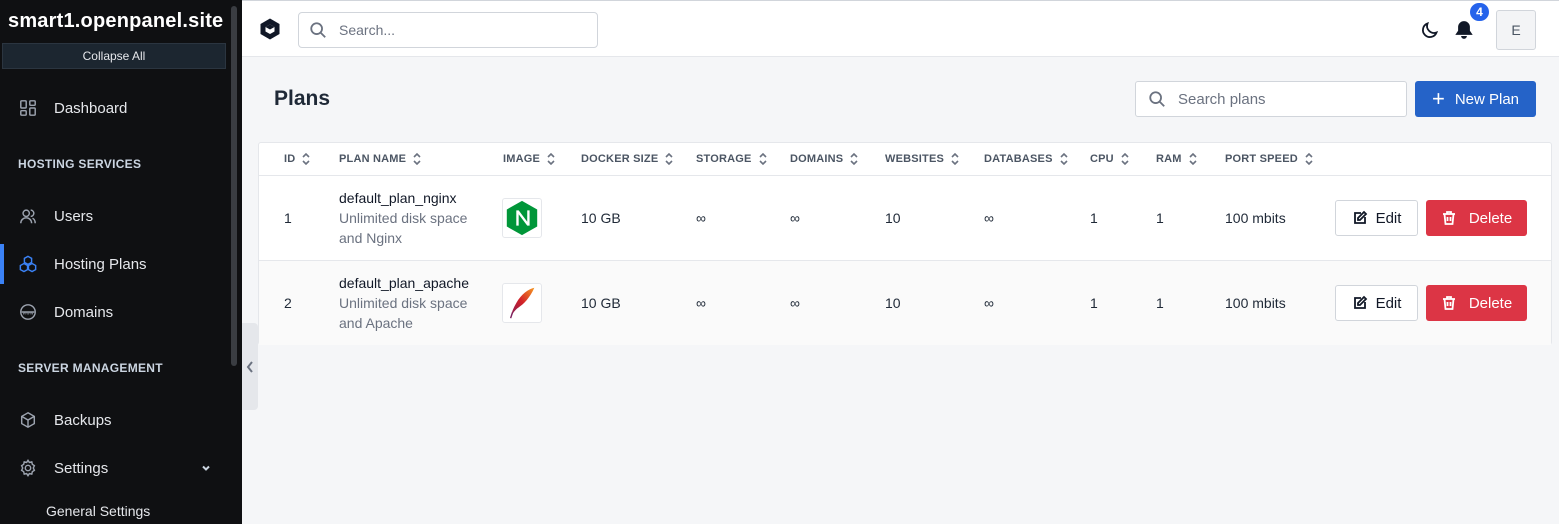  What do you see at coordinates (1487, 99) in the screenshot?
I see `new-plan-label: New Plan` at bounding box center [1487, 99].